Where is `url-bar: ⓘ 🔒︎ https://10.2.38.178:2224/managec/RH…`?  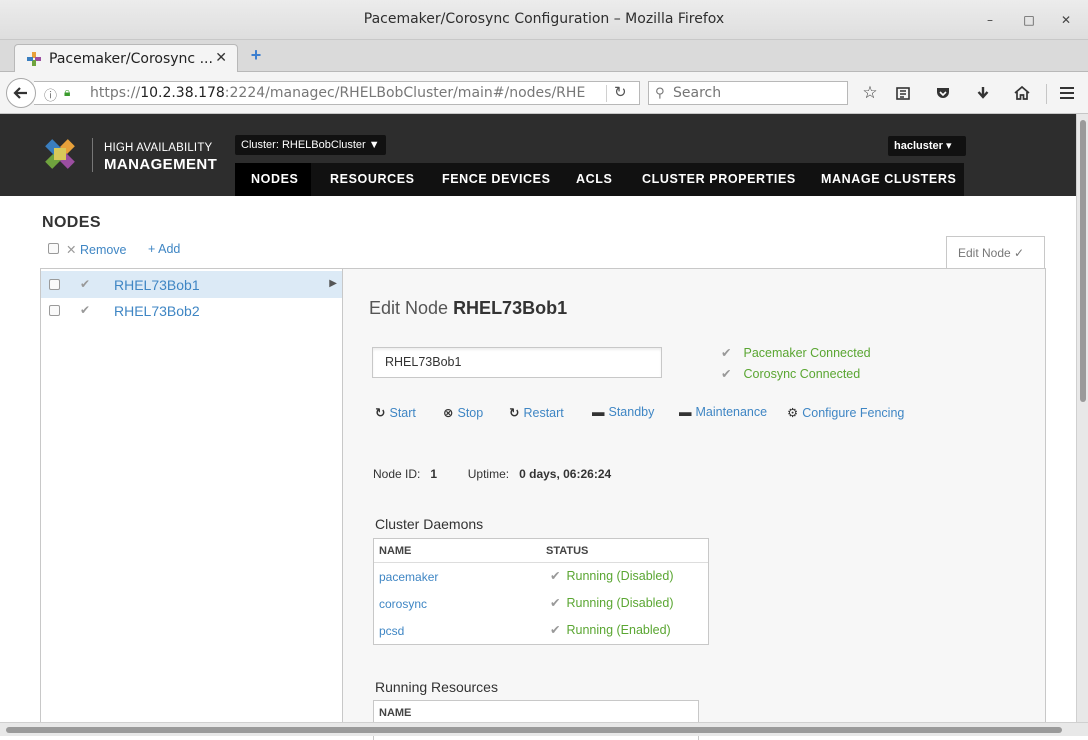
url-bar: ⓘ 🔒︎ https://10.2.38.178:2224/managec/RH… is located at coordinates (337, 93).